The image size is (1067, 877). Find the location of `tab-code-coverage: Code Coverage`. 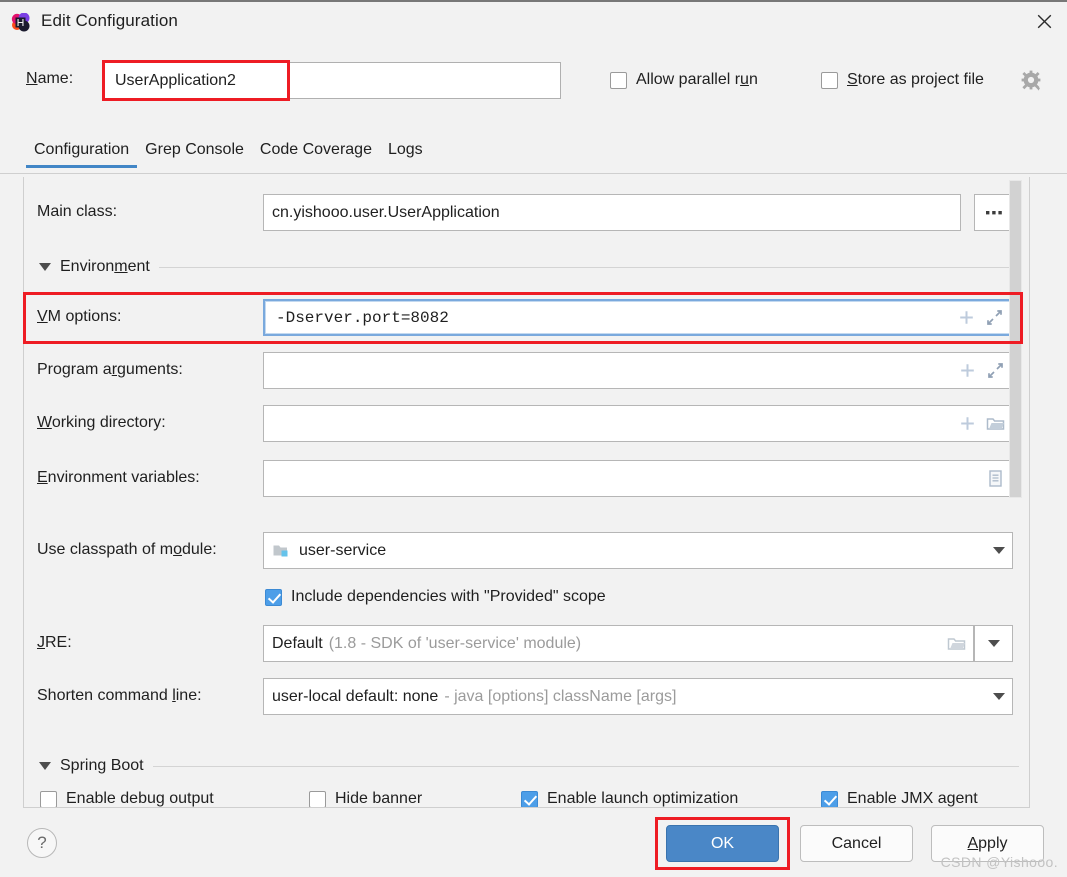

tab-code-coverage: Code Coverage is located at coordinates (316, 154).